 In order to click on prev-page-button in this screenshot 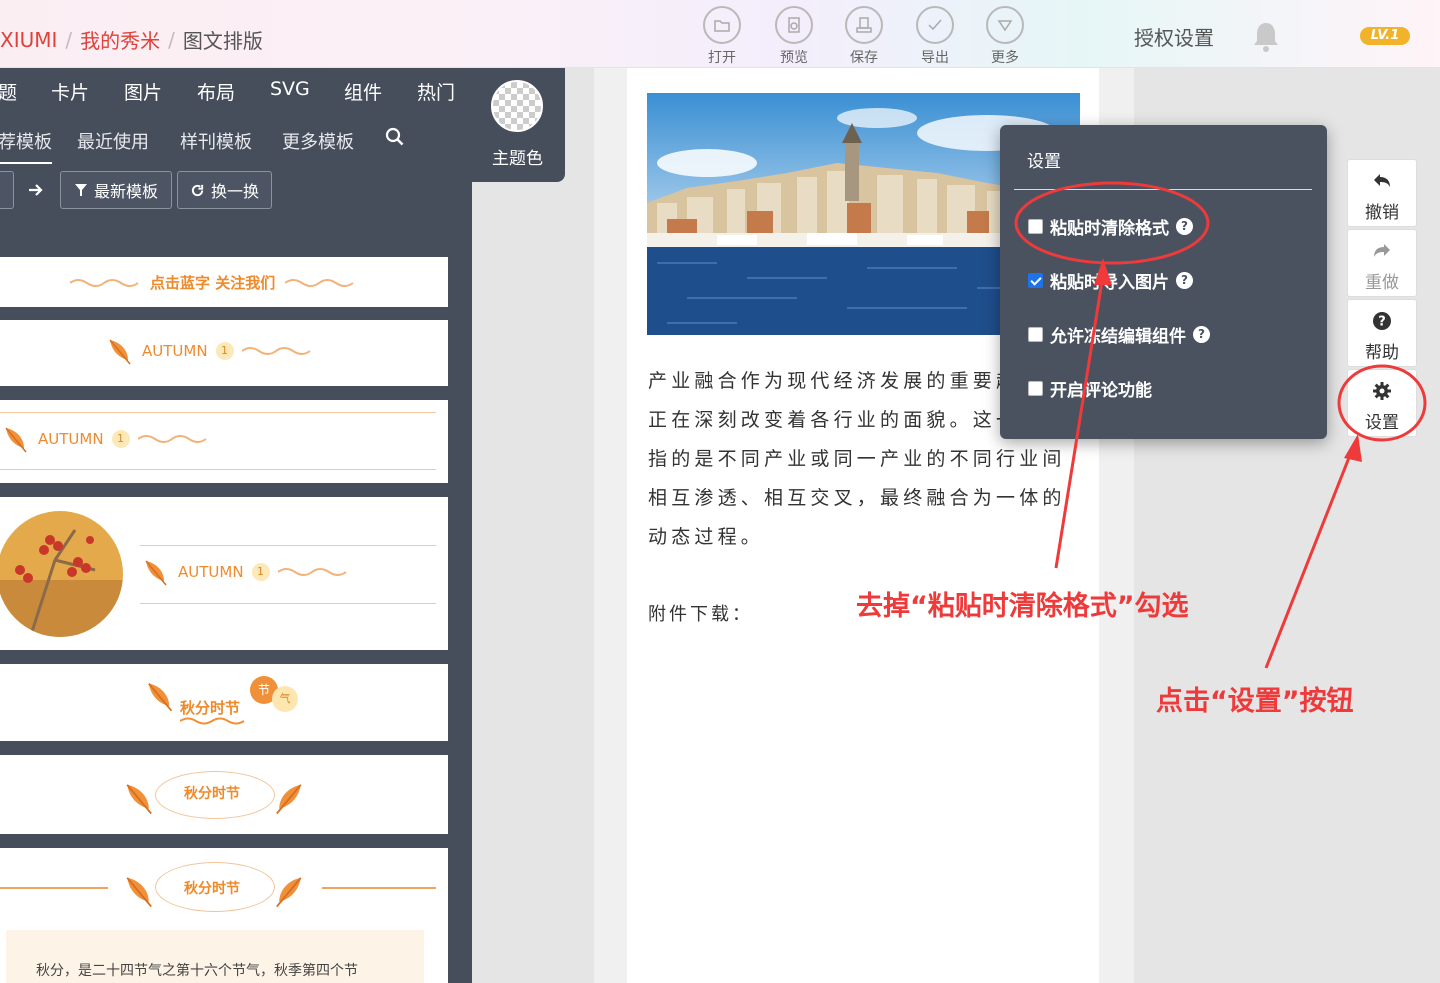, I will do `click(7, 190)`.